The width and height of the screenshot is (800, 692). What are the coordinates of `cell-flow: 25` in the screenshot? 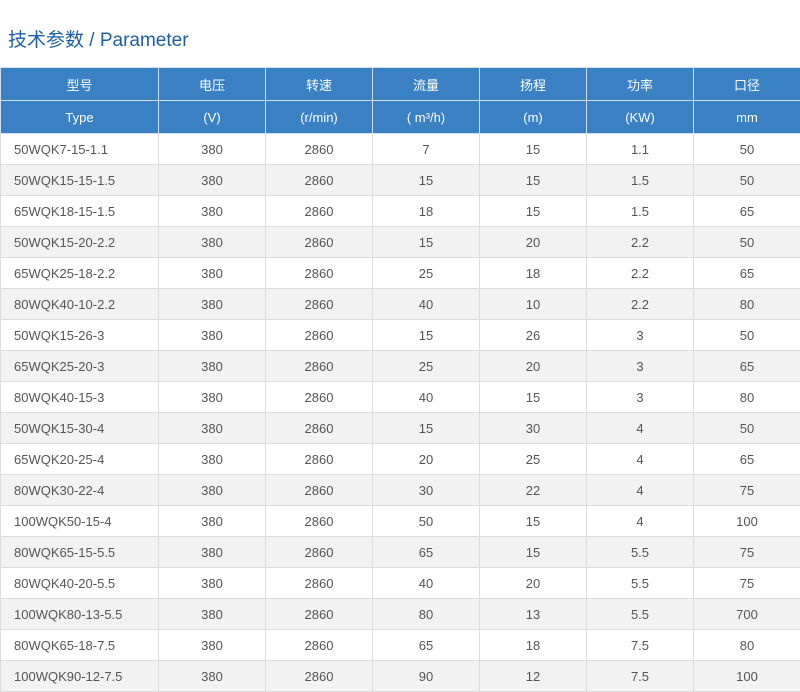 It's located at (426, 273).